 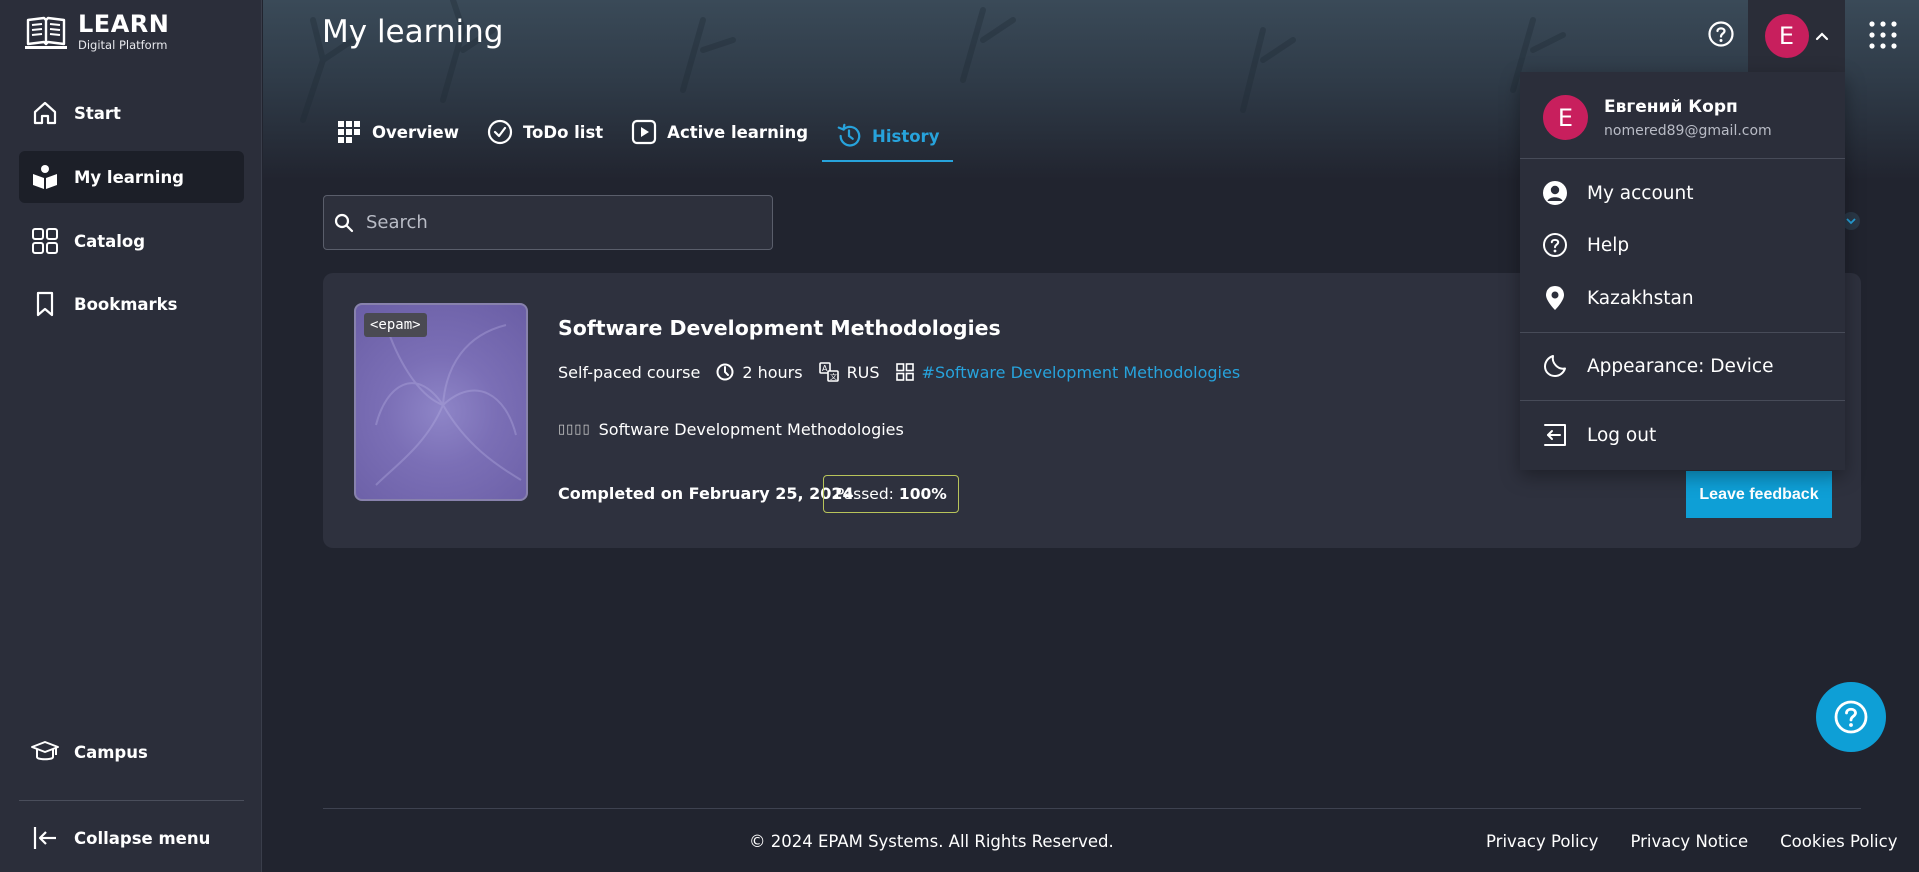 I want to click on campus-icon, so click(x=45, y=752).